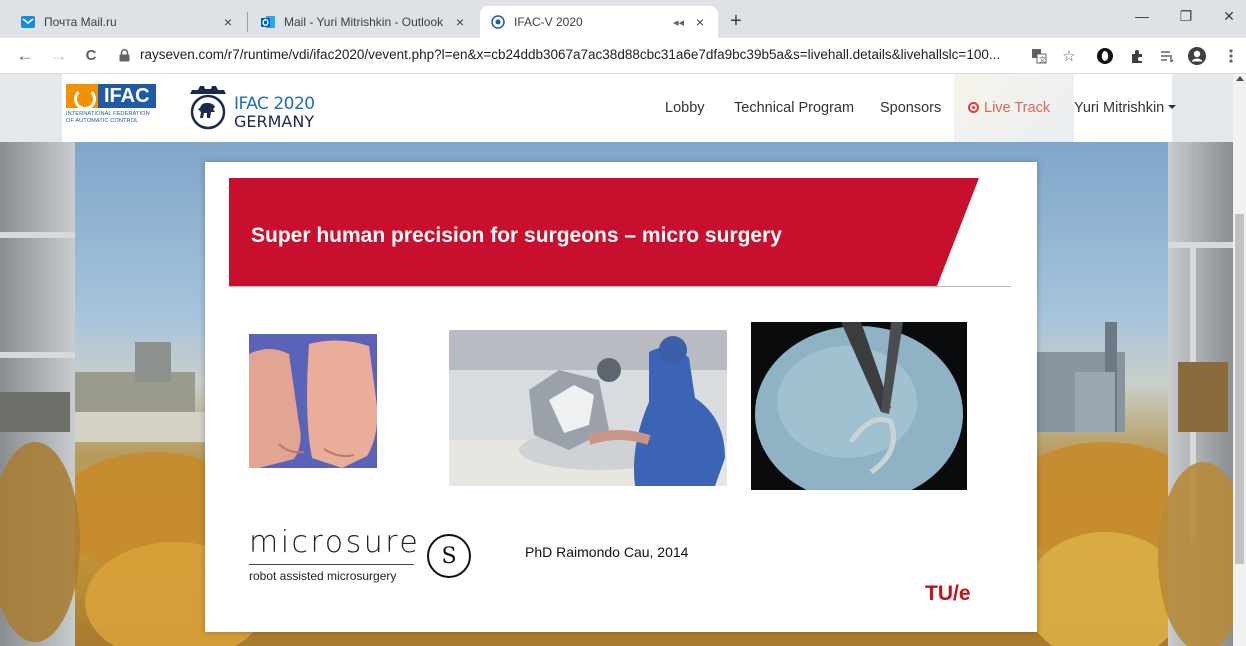 Image resolution: width=1246 pixels, height=646 pixels. I want to click on microsure-underline, so click(331, 564).